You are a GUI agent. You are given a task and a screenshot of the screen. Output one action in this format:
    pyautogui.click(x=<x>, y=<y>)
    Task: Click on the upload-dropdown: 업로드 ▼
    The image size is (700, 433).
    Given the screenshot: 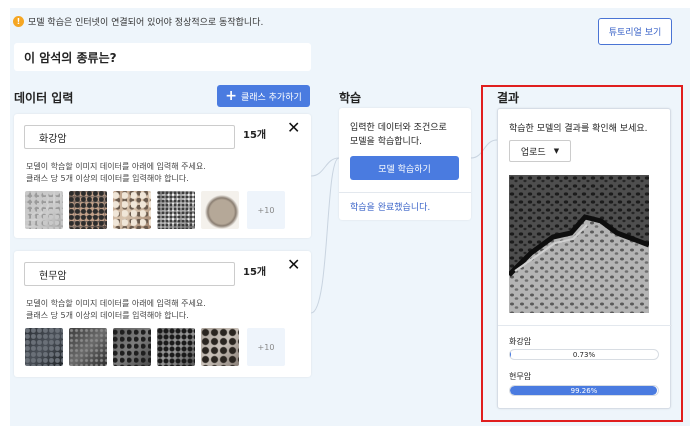 What is the action you would take?
    pyautogui.click(x=540, y=151)
    